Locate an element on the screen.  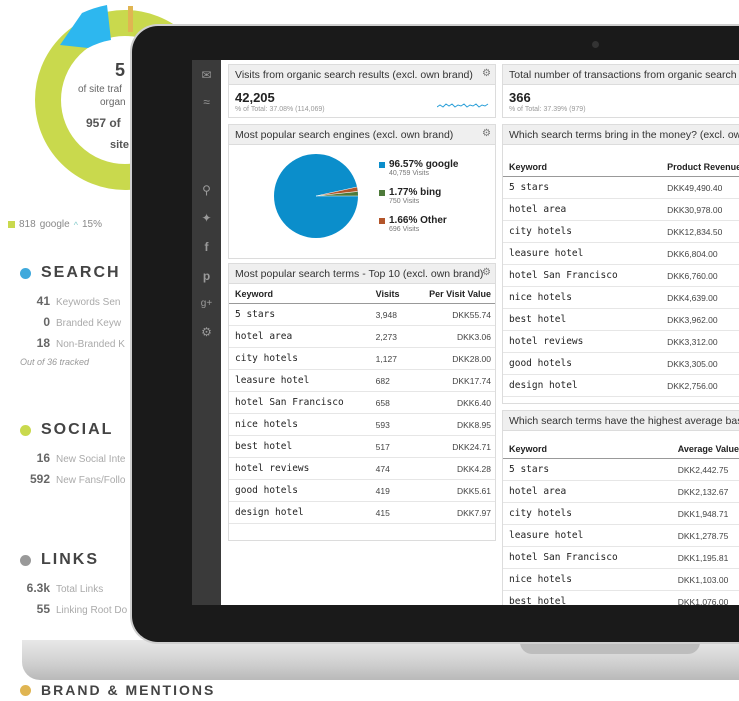
section-title: SEARCH is located at coordinates (81, 272).